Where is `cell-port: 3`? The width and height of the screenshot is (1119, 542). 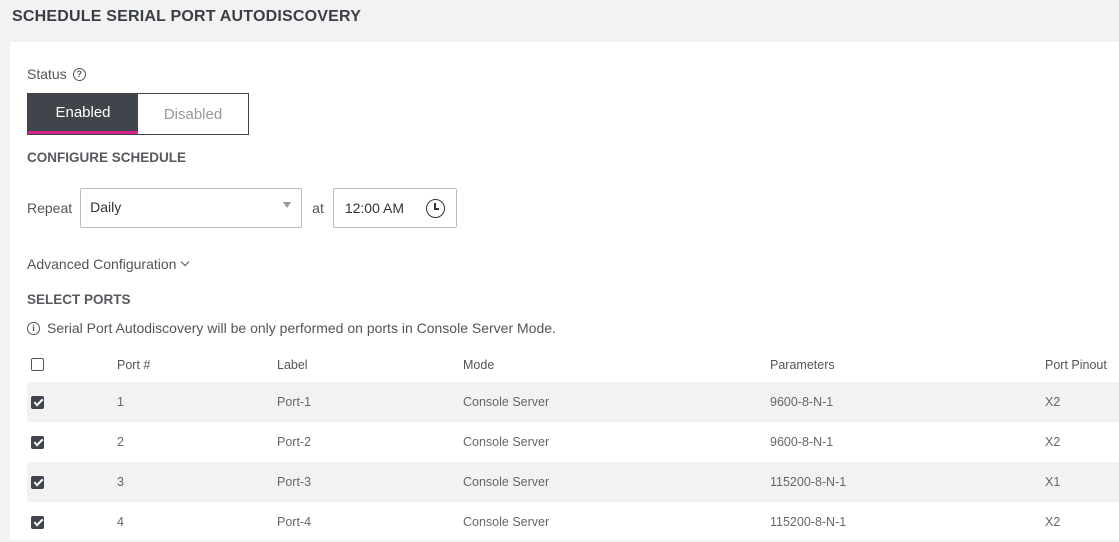 cell-port: 3 is located at coordinates (120, 482).